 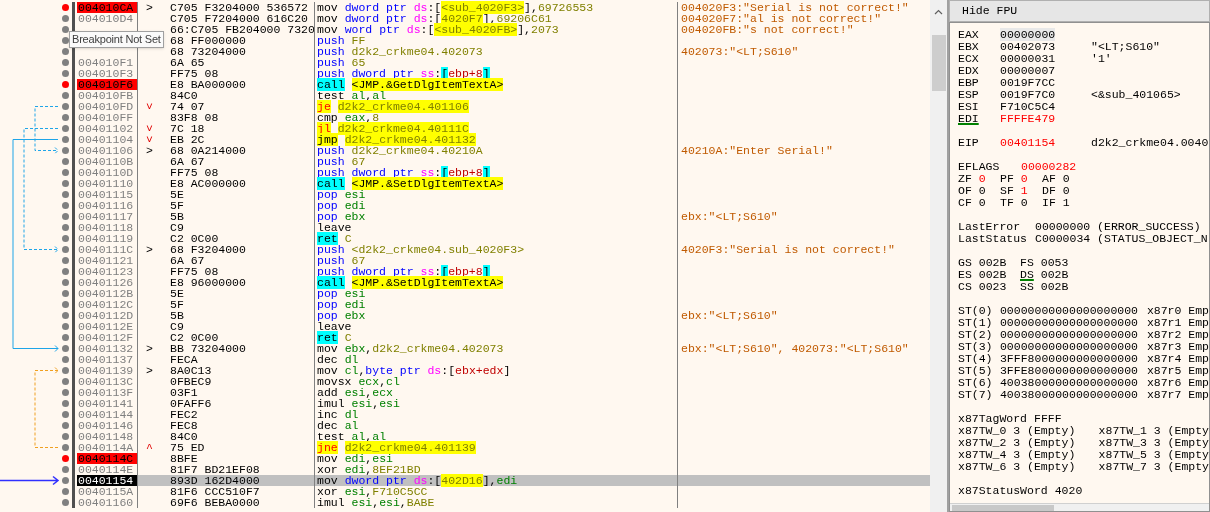 I want to click on instruction-text: imul esi,esi,BABE, so click(x=376, y=502).